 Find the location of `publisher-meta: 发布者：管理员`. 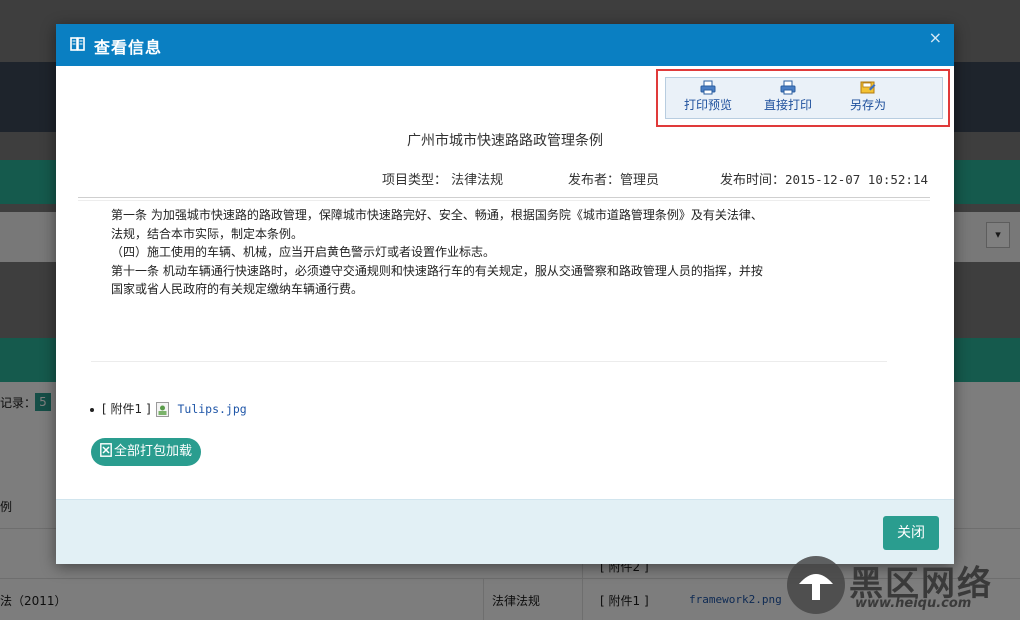

publisher-meta: 发布者：管理员 is located at coordinates (613, 178).